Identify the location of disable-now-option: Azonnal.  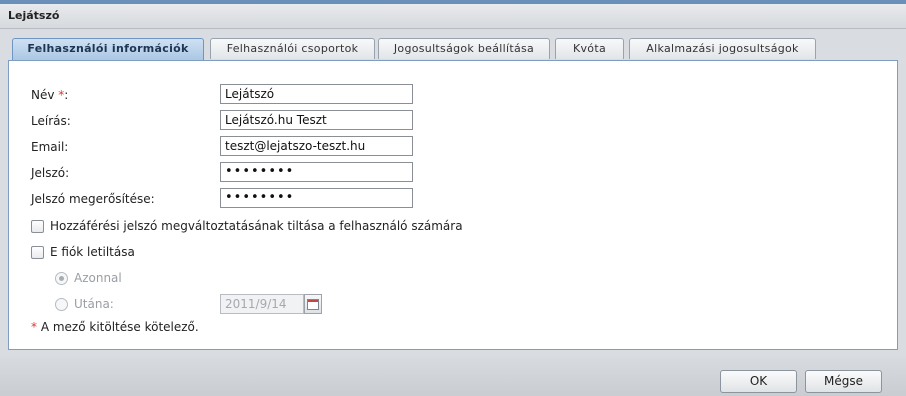
(88, 278).